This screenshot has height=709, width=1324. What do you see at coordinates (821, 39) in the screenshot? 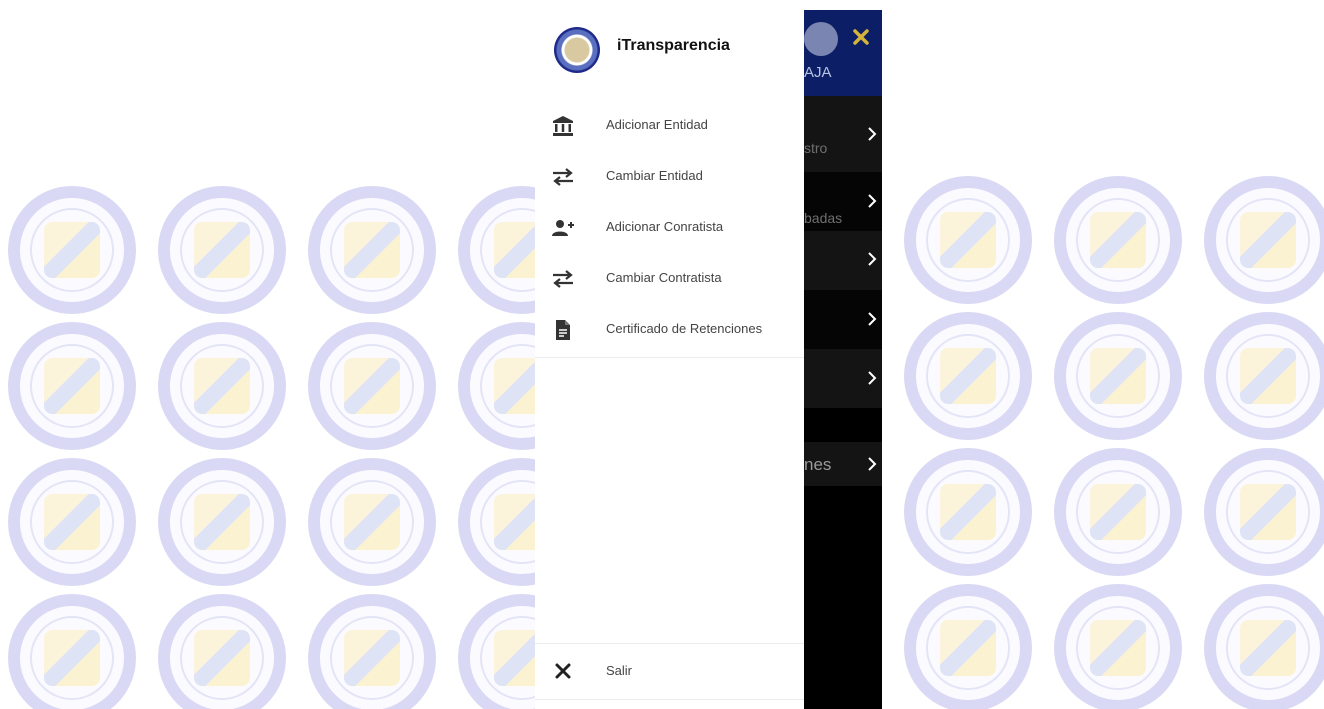
I see `background-app-logo` at bounding box center [821, 39].